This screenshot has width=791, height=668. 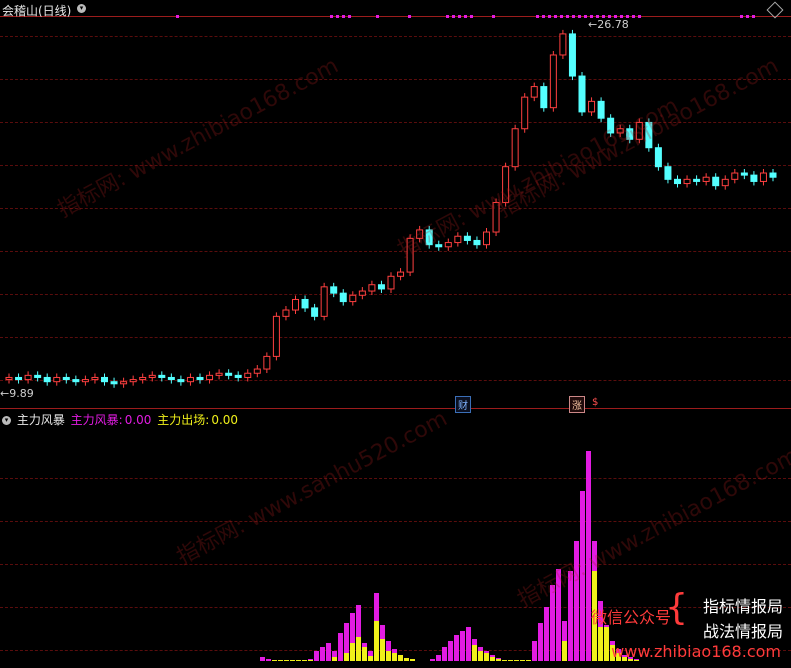 I want to click on promo-wechat-label: 微信公众号, so click(x=630, y=617).